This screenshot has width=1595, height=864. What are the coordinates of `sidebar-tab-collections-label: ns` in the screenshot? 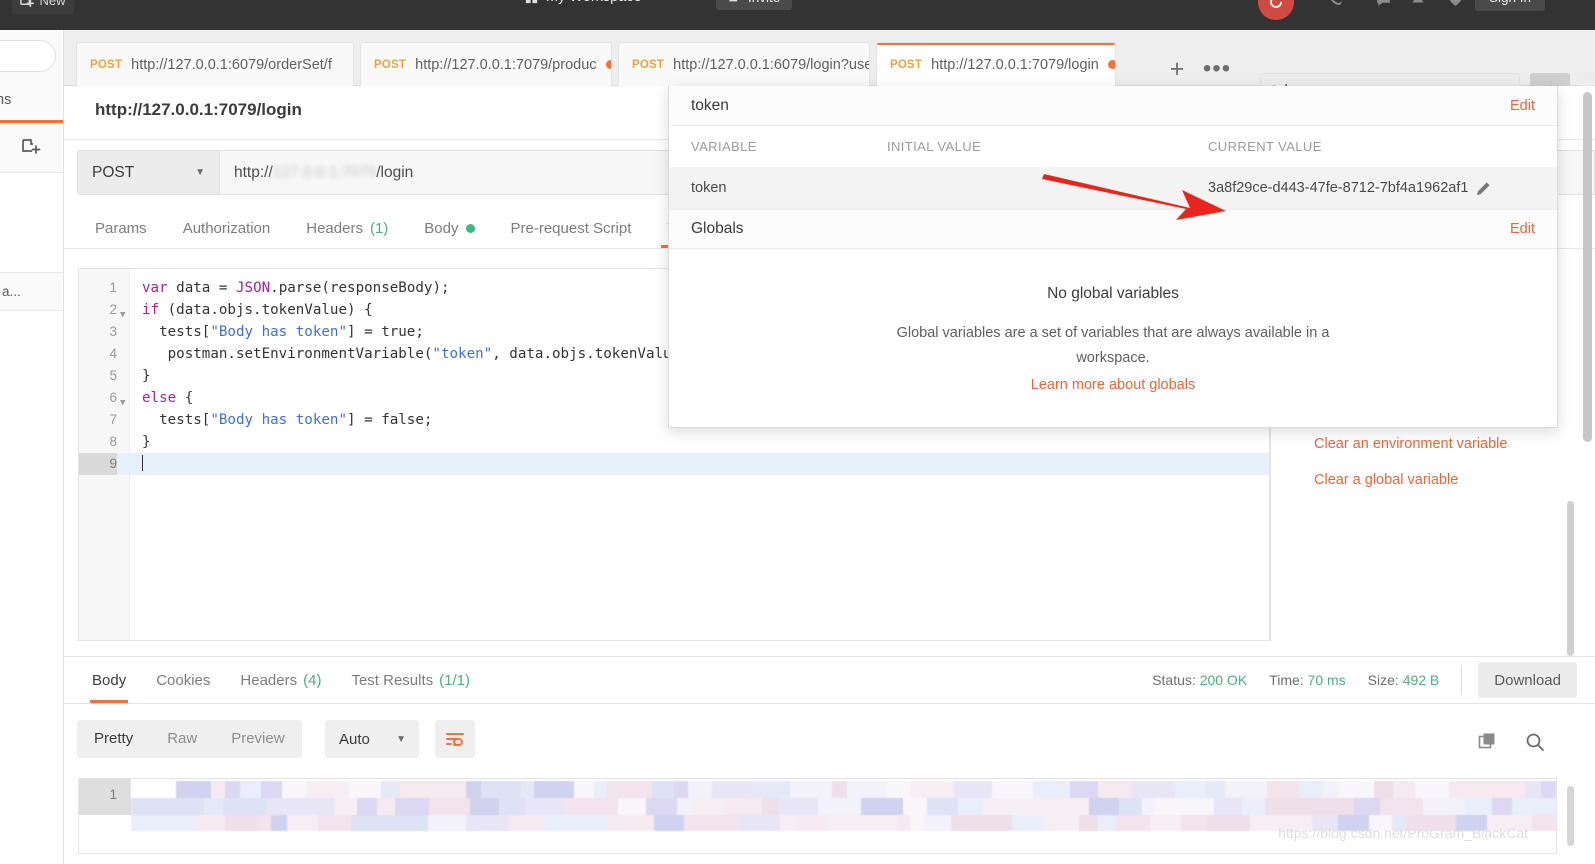 It's located at (5, 100).